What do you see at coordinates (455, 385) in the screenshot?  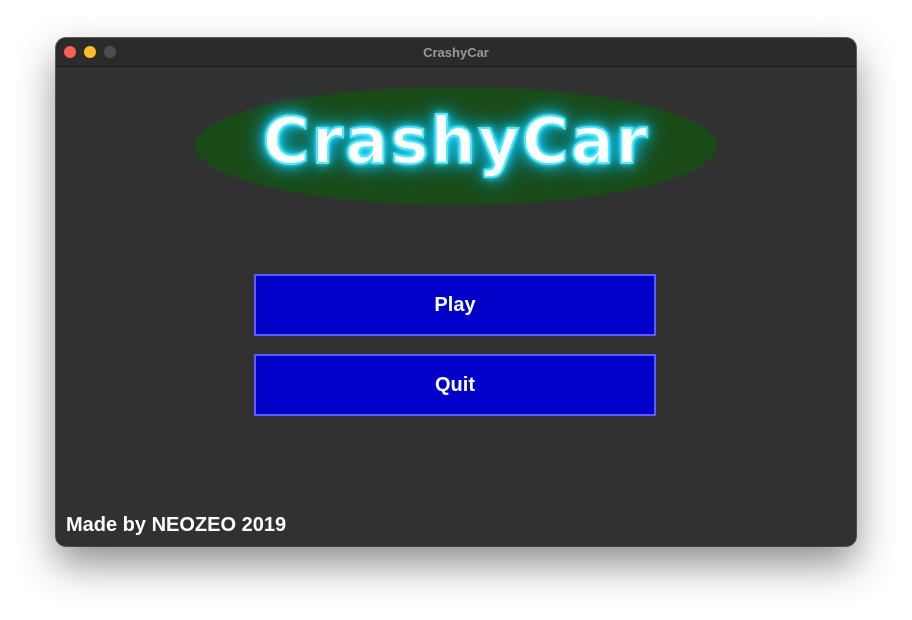 I see `quit-button: Quit` at bounding box center [455, 385].